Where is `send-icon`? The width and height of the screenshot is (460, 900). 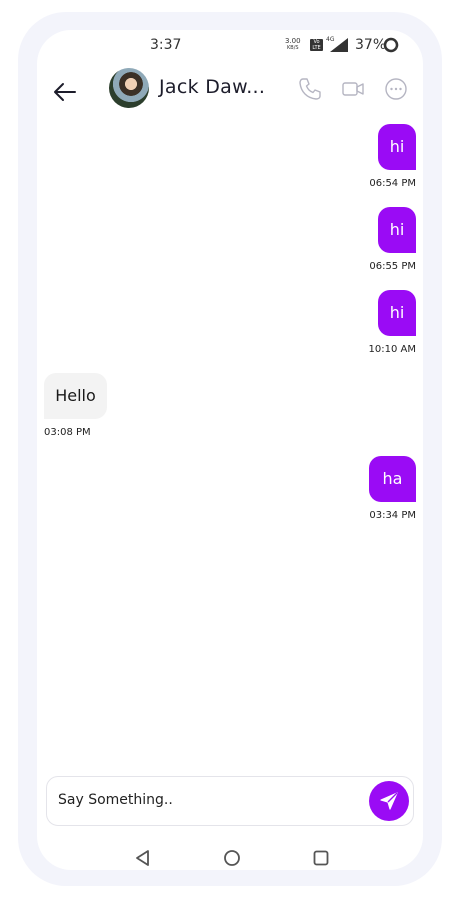
send-icon is located at coordinates (389, 801).